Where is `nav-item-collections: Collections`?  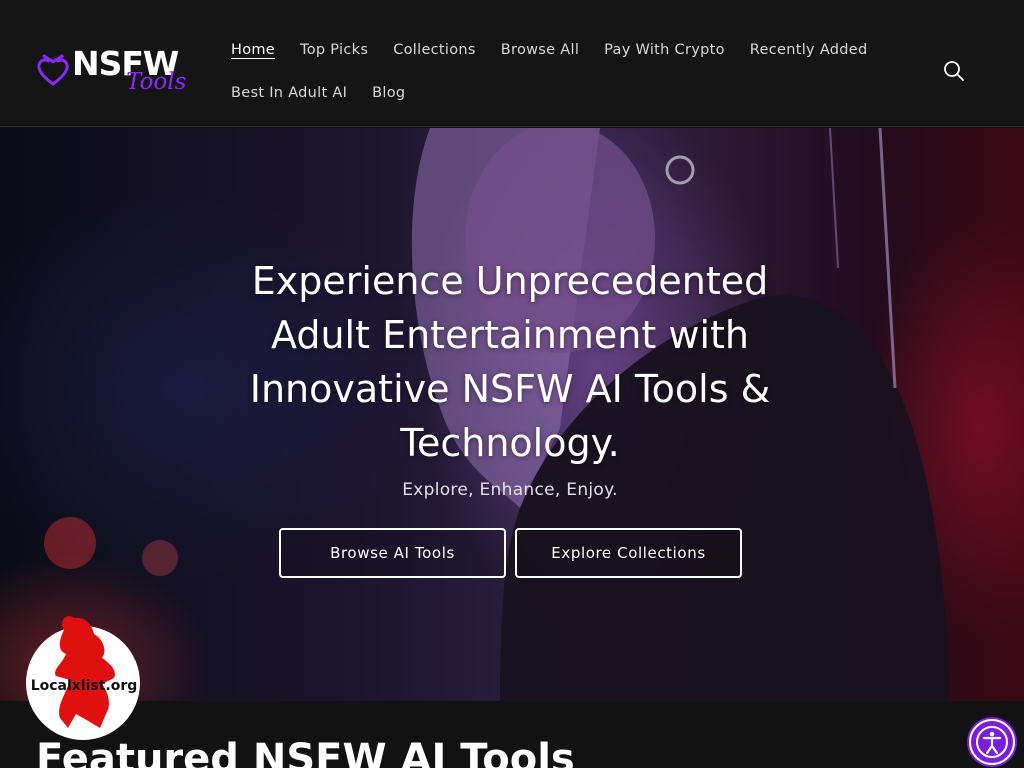
nav-item-collections: Collections is located at coordinates (434, 50).